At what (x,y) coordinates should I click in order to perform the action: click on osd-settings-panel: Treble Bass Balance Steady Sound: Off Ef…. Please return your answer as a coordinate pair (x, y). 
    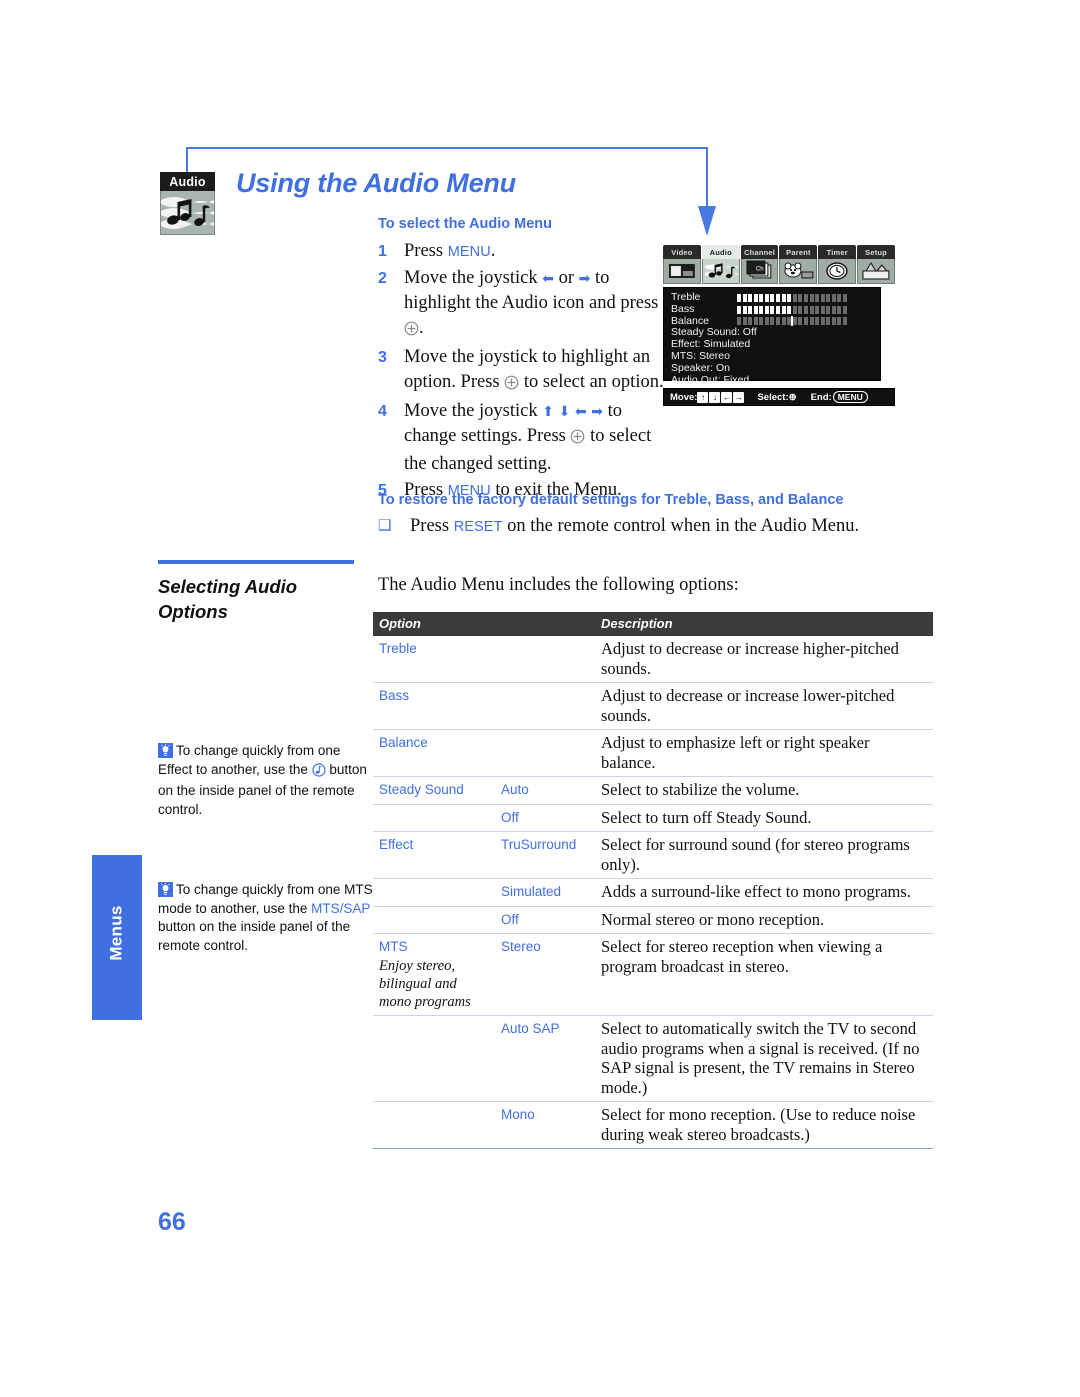
    Looking at the image, I should click on (772, 336).